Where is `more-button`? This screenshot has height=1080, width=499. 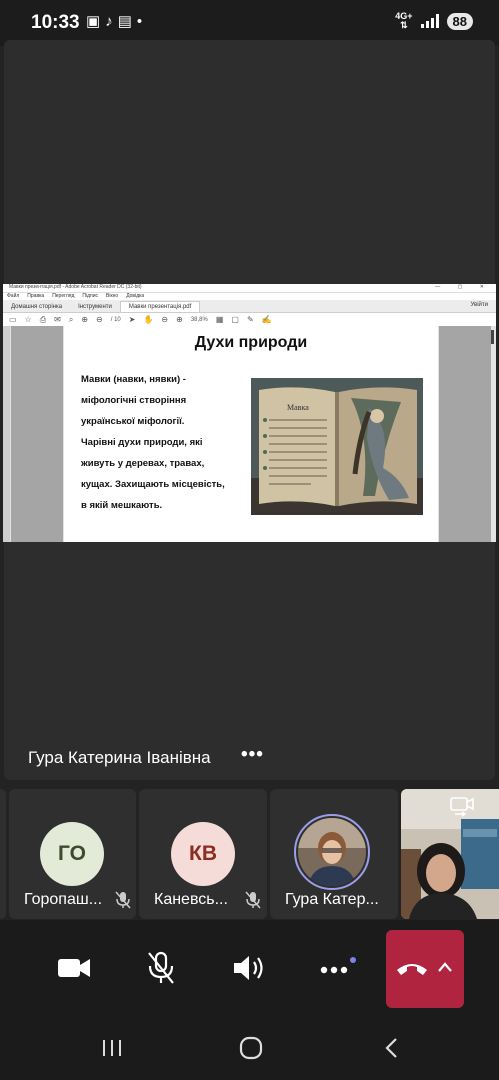 more-button is located at coordinates (336, 968).